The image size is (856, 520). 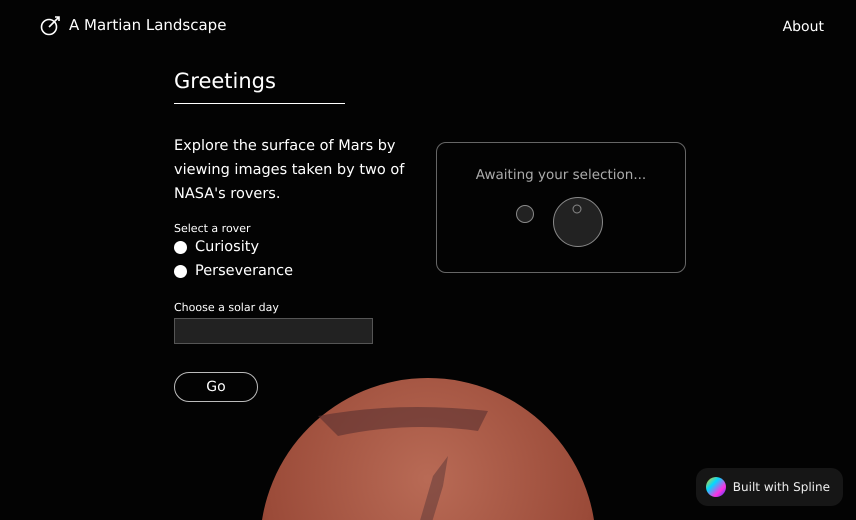 I want to click on go-button: Go, so click(x=216, y=387).